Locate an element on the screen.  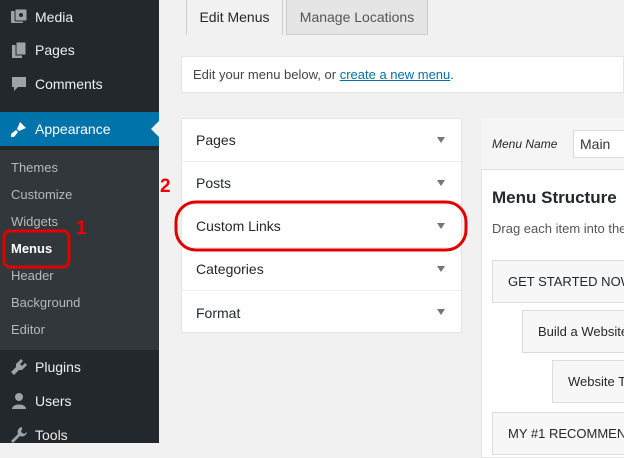
menu-item: MY #1 RECOMMEN is located at coordinates (558, 433).